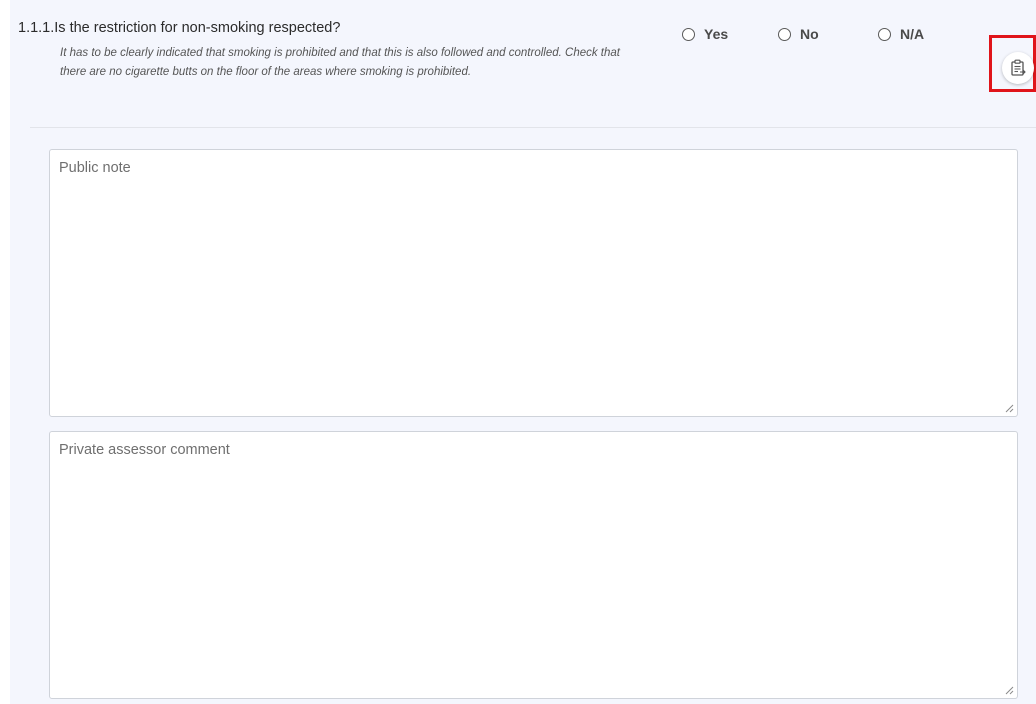  What do you see at coordinates (912, 34) in the screenshot?
I see `na-label: N/A` at bounding box center [912, 34].